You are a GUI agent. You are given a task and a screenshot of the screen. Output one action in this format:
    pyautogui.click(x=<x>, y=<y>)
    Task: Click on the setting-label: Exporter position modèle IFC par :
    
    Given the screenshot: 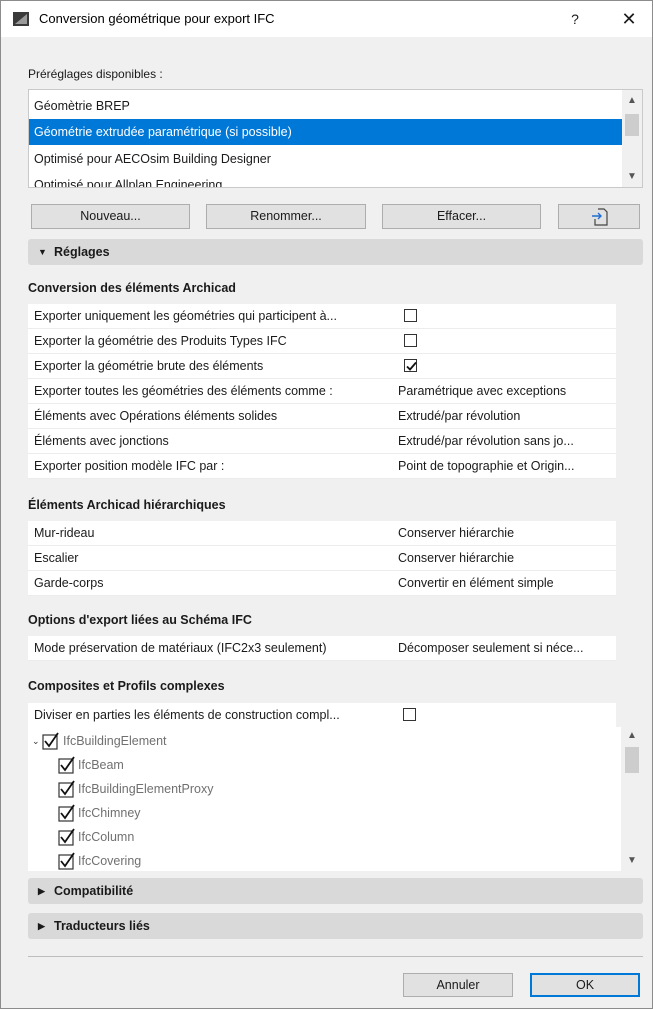 What is the action you would take?
    pyautogui.click(x=129, y=466)
    